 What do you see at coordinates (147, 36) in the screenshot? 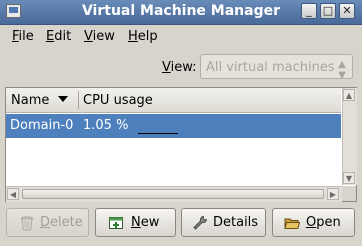
I see `menu-help-label: elp` at bounding box center [147, 36].